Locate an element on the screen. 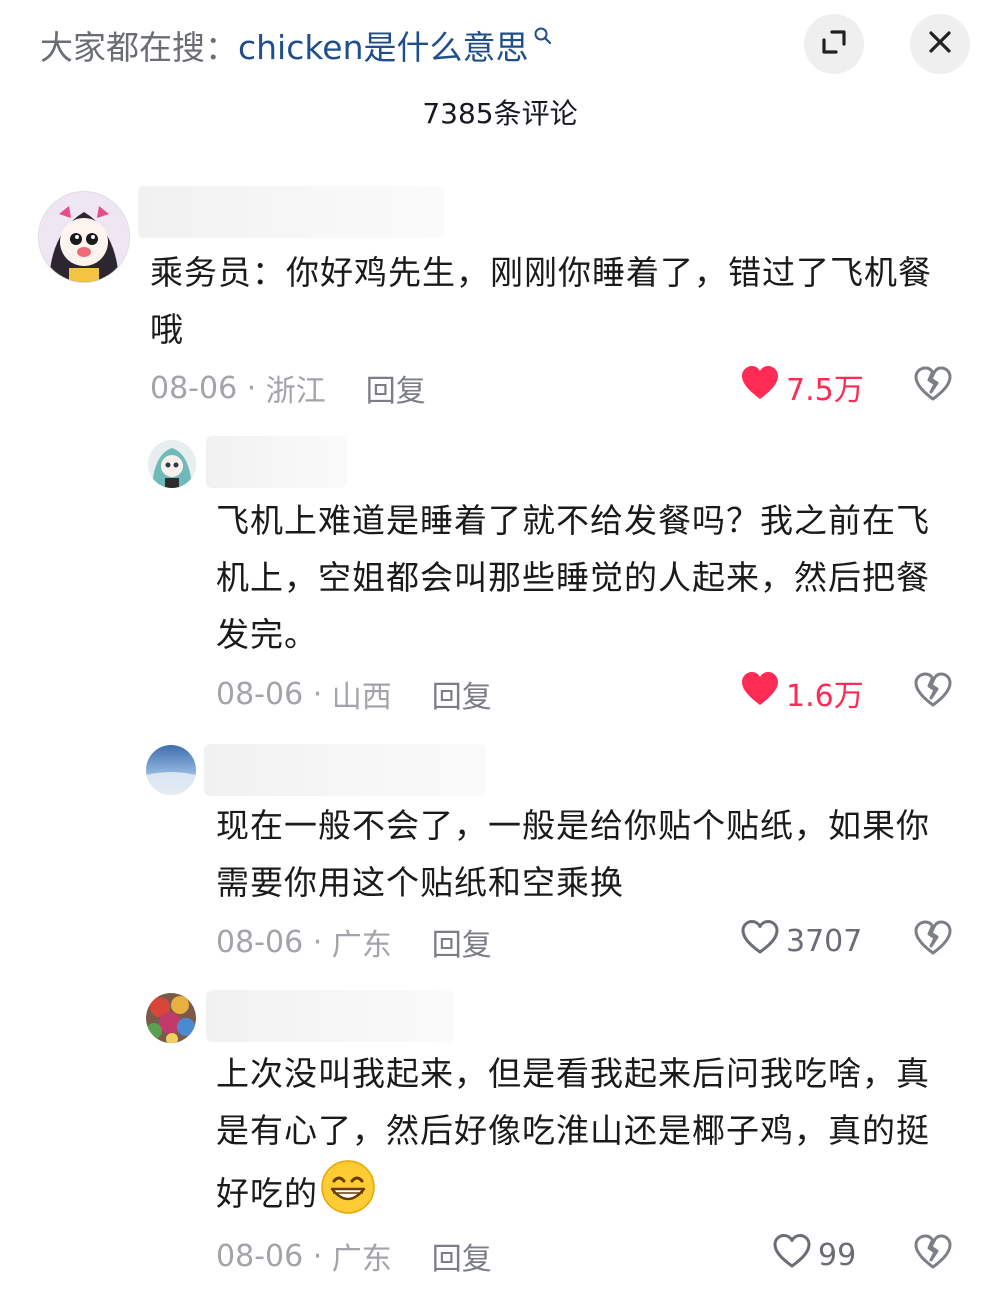  comment-count: 7385条评论 is located at coordinates (500, 113).